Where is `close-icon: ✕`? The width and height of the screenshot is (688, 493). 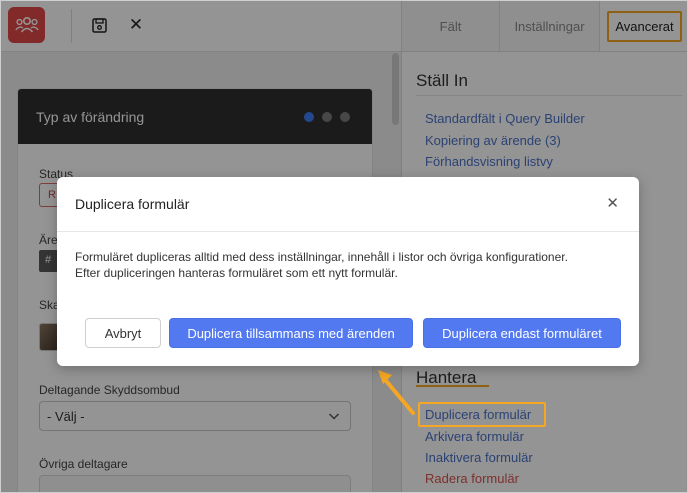 close-icon: ✕ is located at coordinates (612, 203).